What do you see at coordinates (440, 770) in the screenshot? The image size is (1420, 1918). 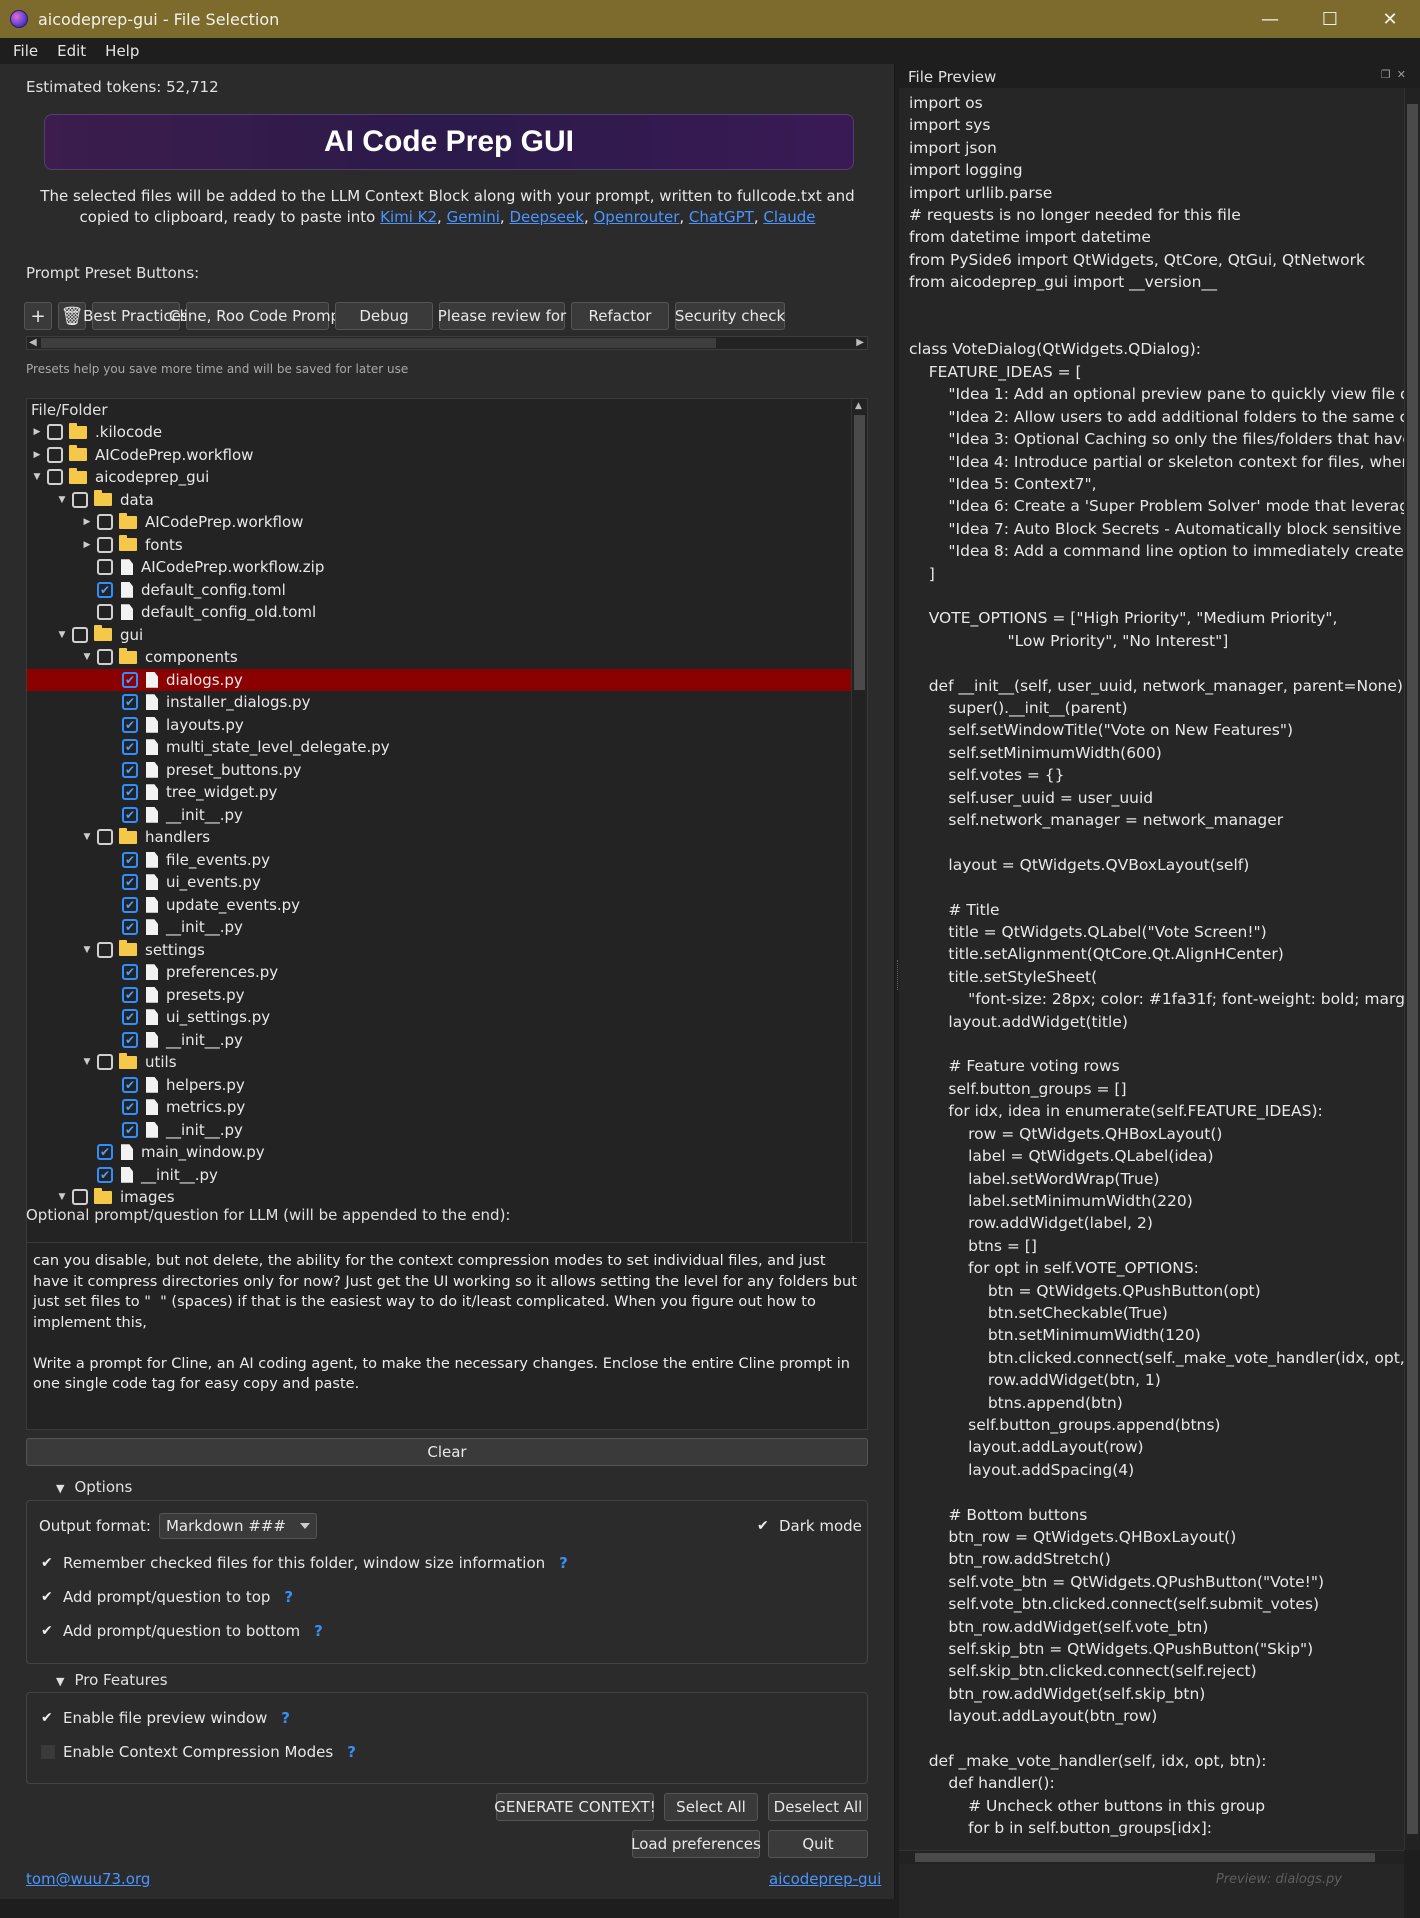 I see `tree-file-row: ✔ preset_buttons.py` at bounding box center [440, 770].